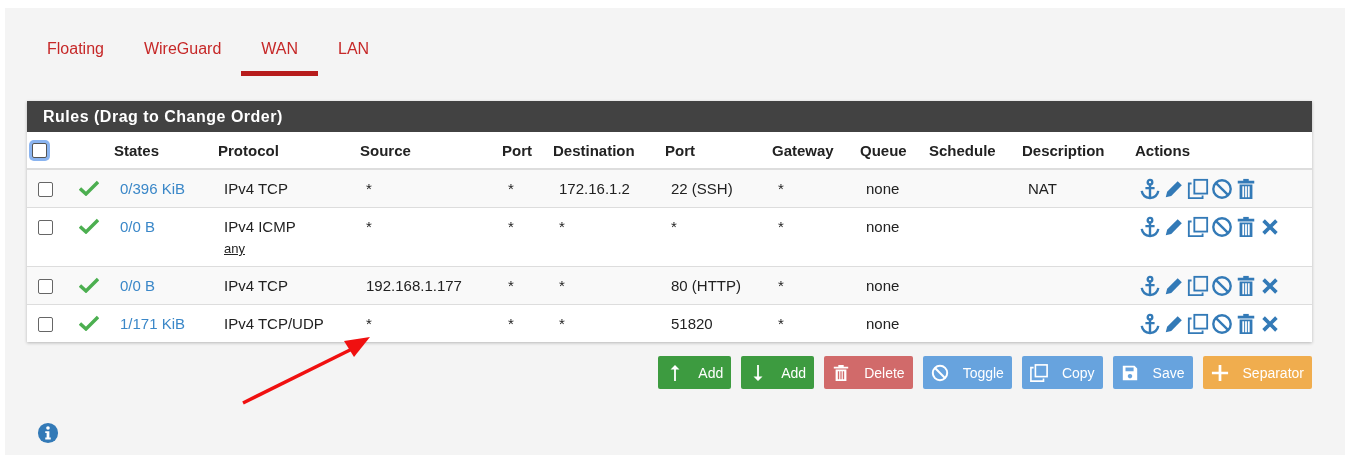 Image resolution: width=1353 pixels, height=459 pixels. I want to click on states-link: 1/171 KiB, so click(153, 323).